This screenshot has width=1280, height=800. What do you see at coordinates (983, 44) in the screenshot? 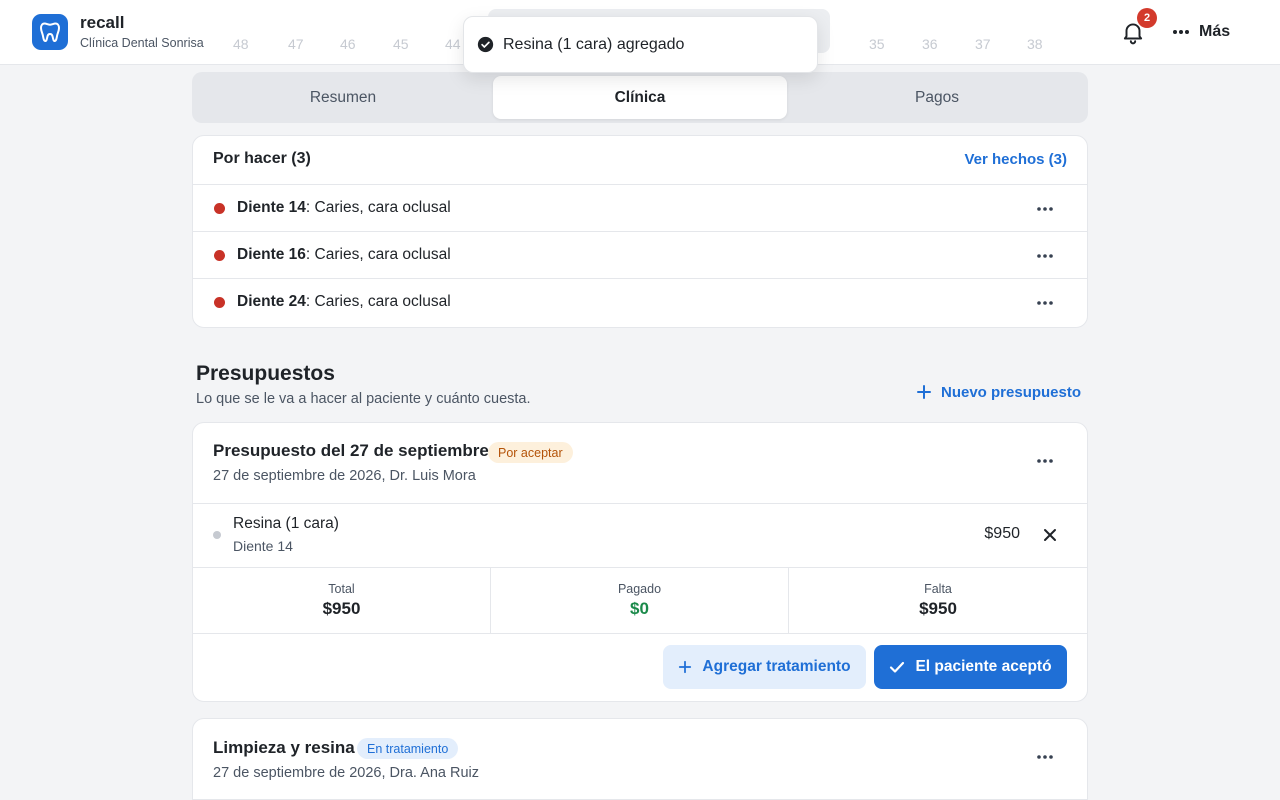
I see `tooth-number: 37` at bounding box center [983, 44].